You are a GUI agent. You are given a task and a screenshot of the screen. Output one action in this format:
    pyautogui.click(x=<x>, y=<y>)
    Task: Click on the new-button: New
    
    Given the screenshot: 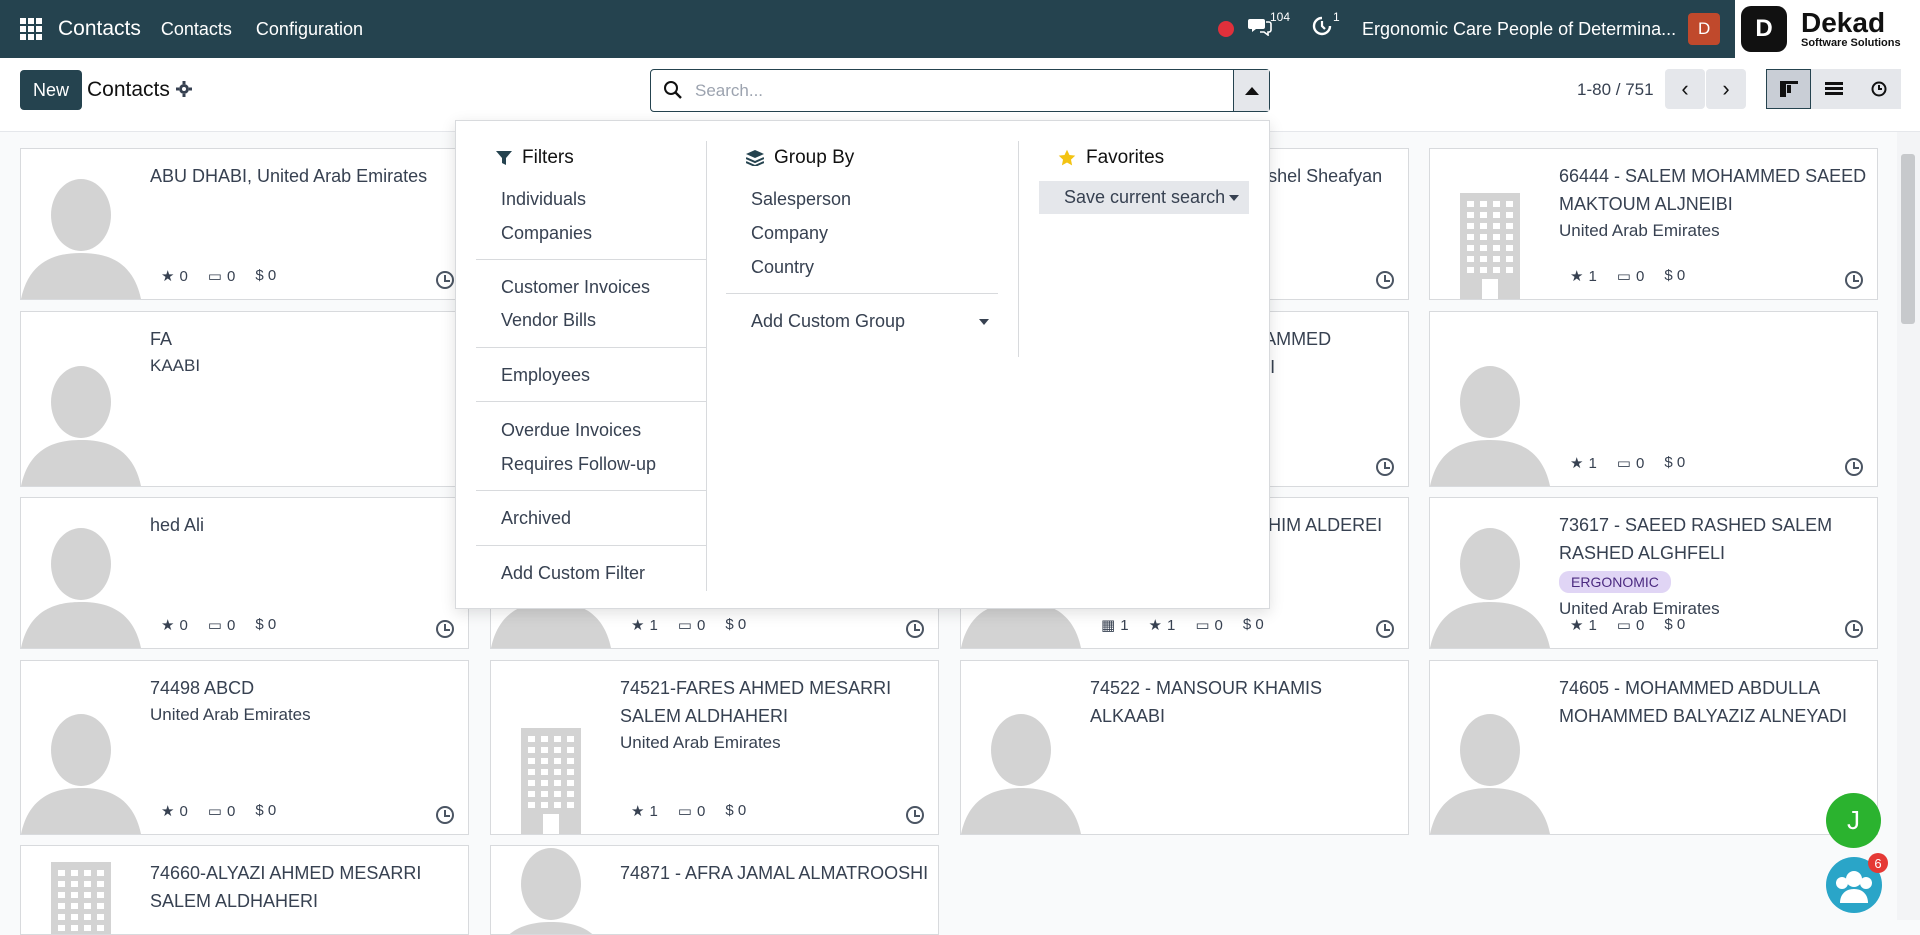 What is the action you would take?
    pyautogui.click(x=51, y=90)
    